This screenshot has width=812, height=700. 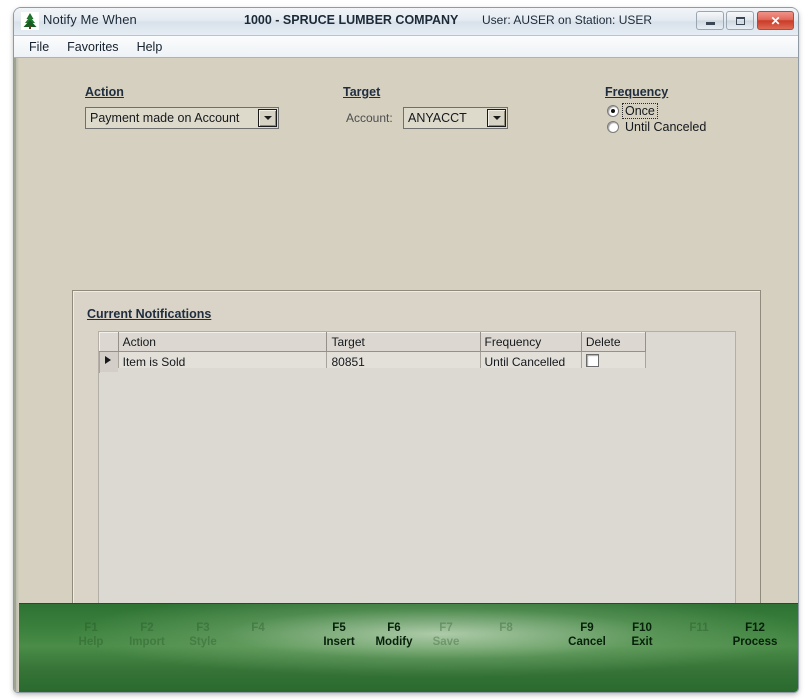 I want to click on fkey-f10: F10 Exit, so click(x=641, y=635).